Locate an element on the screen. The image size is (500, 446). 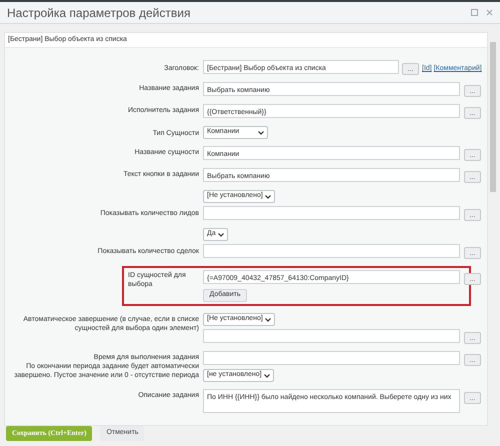
window-title: Настройка параметров действия is located at coordinates (99, 13).